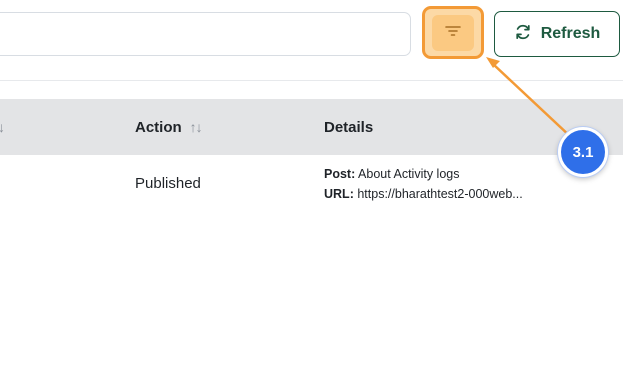  I want to click on column-header-details: Details, so click(348, 127).